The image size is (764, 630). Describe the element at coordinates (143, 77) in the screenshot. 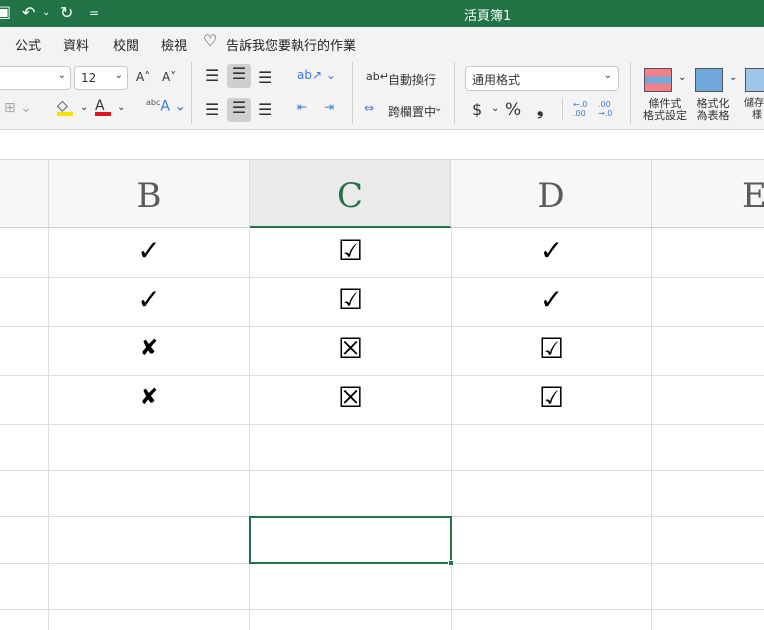

I see `grow-font-button: A˄` at that location.